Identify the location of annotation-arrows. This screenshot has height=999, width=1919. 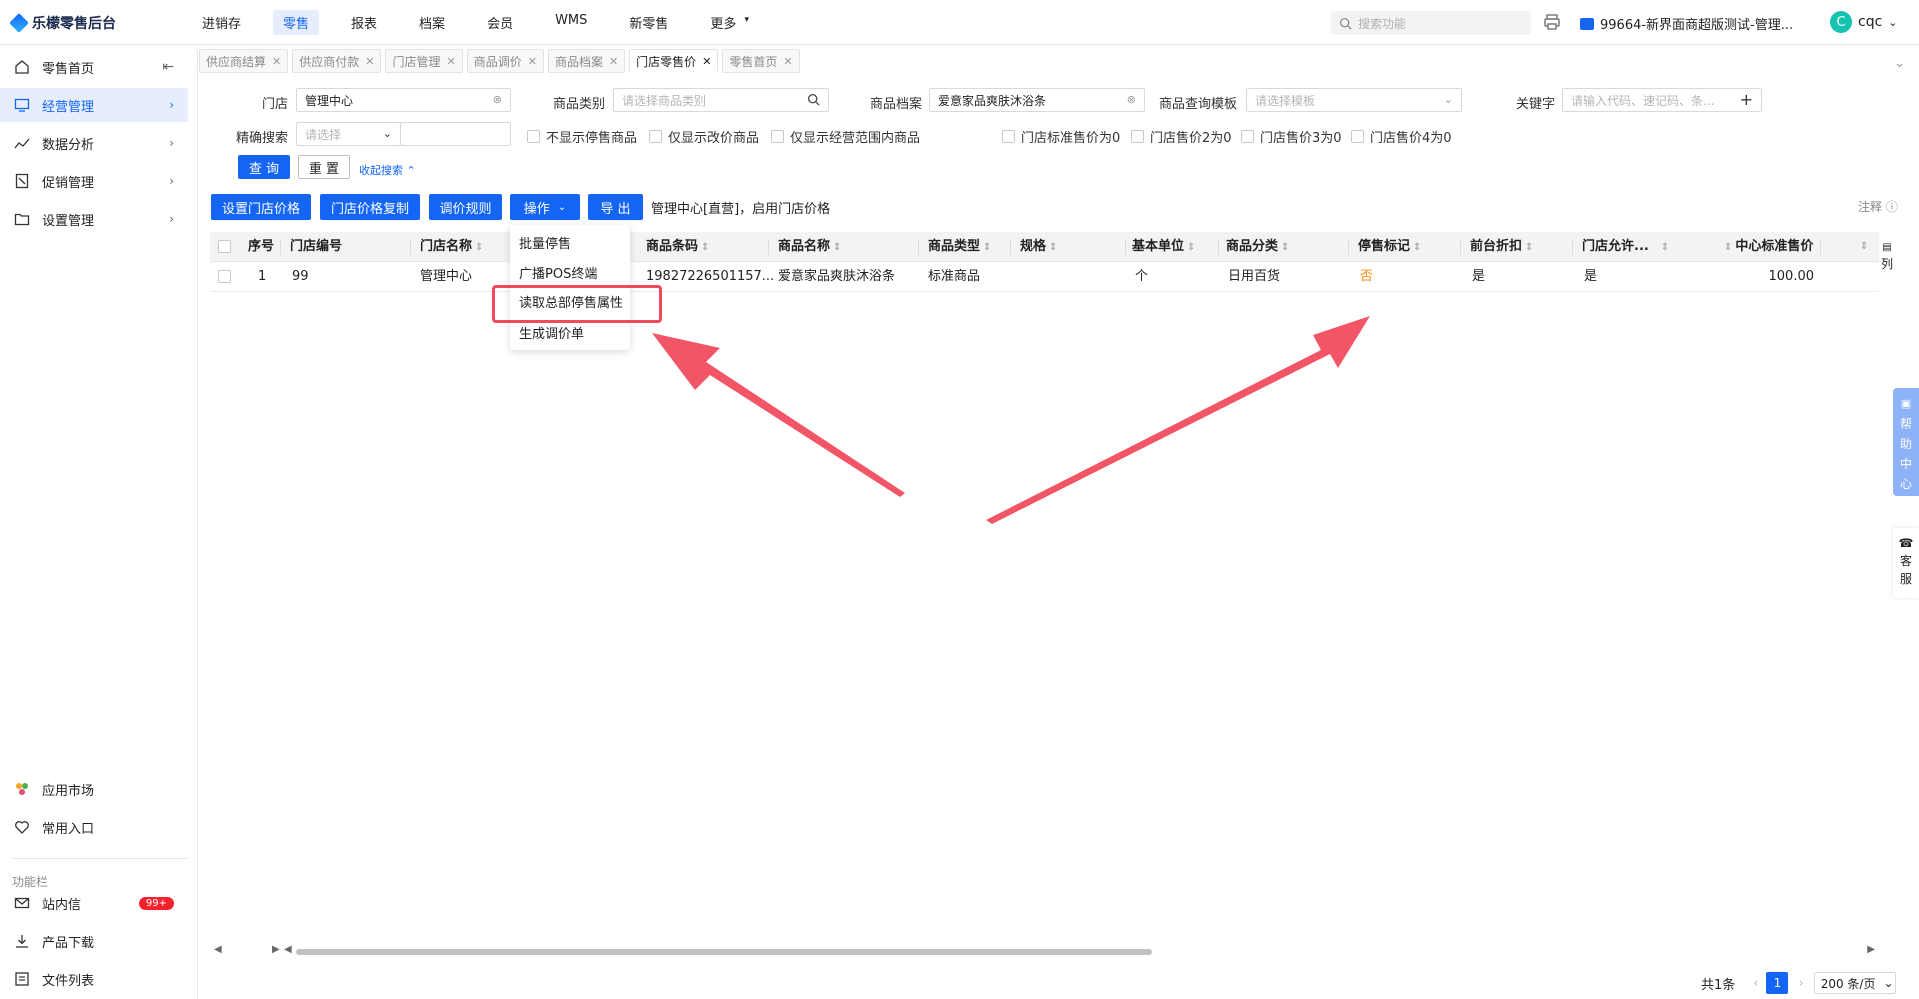
(1011, 420).